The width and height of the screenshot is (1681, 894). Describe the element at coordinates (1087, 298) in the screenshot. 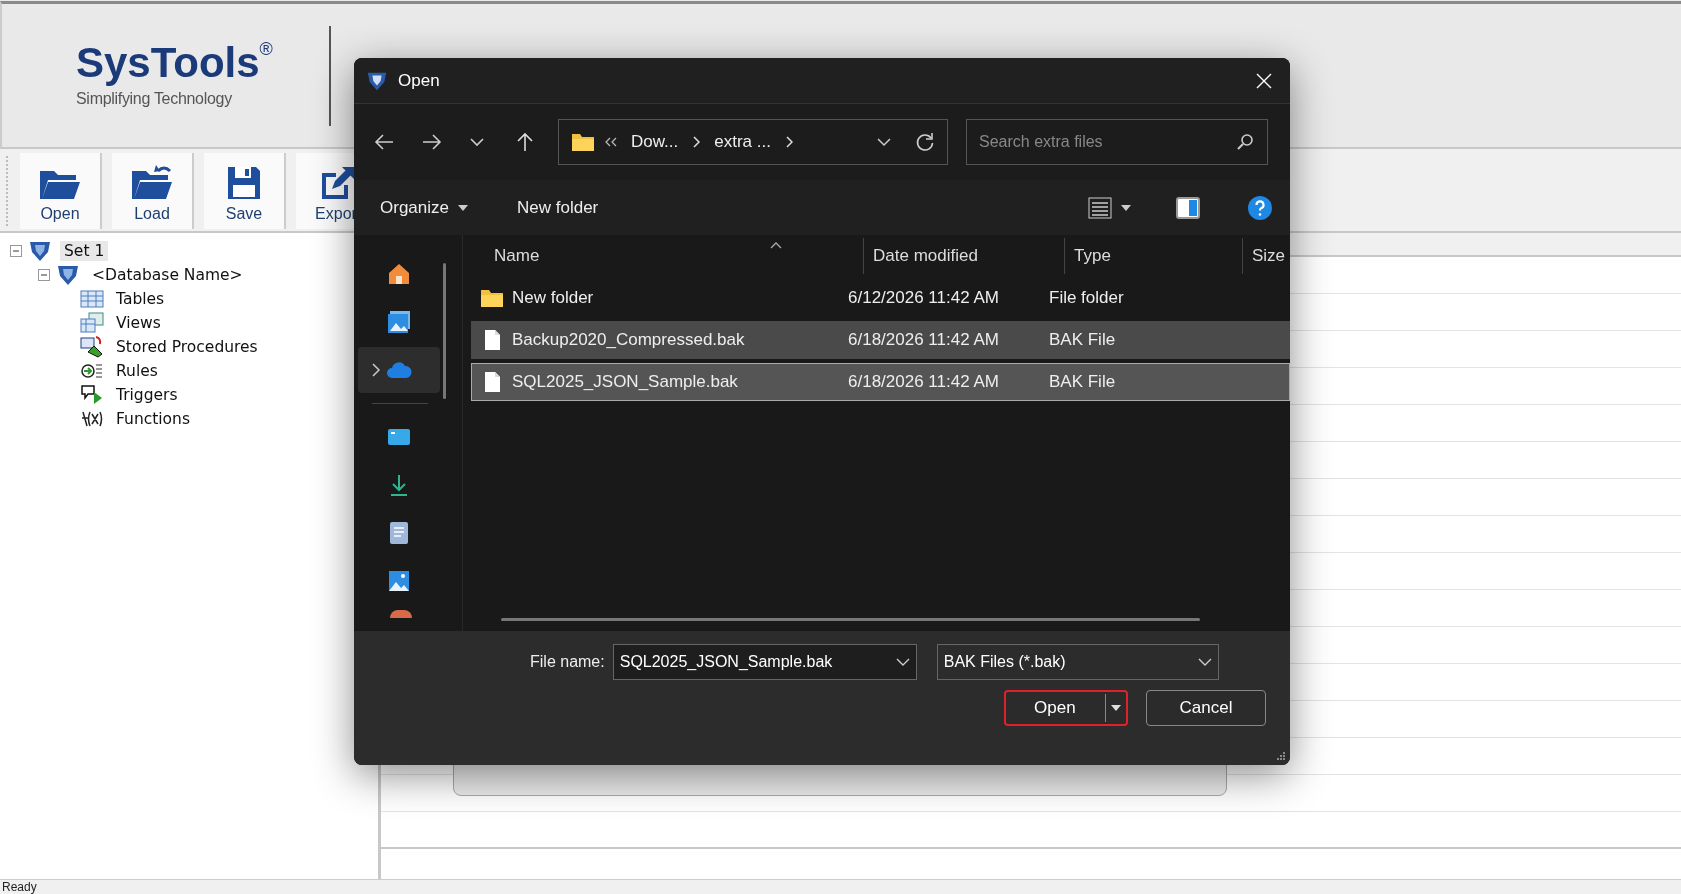

I see `file-type: File folder` at that location.